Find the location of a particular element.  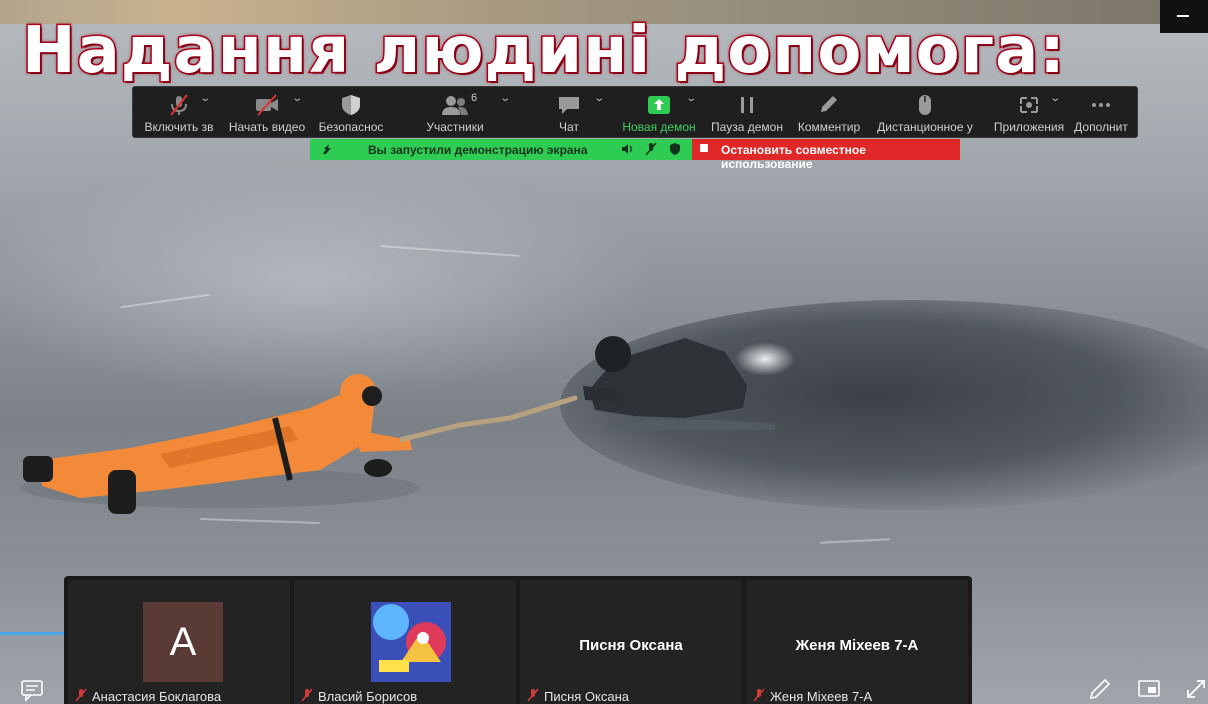

participant-name: Анастасия Боклагова is located at coordinates (157, 696).